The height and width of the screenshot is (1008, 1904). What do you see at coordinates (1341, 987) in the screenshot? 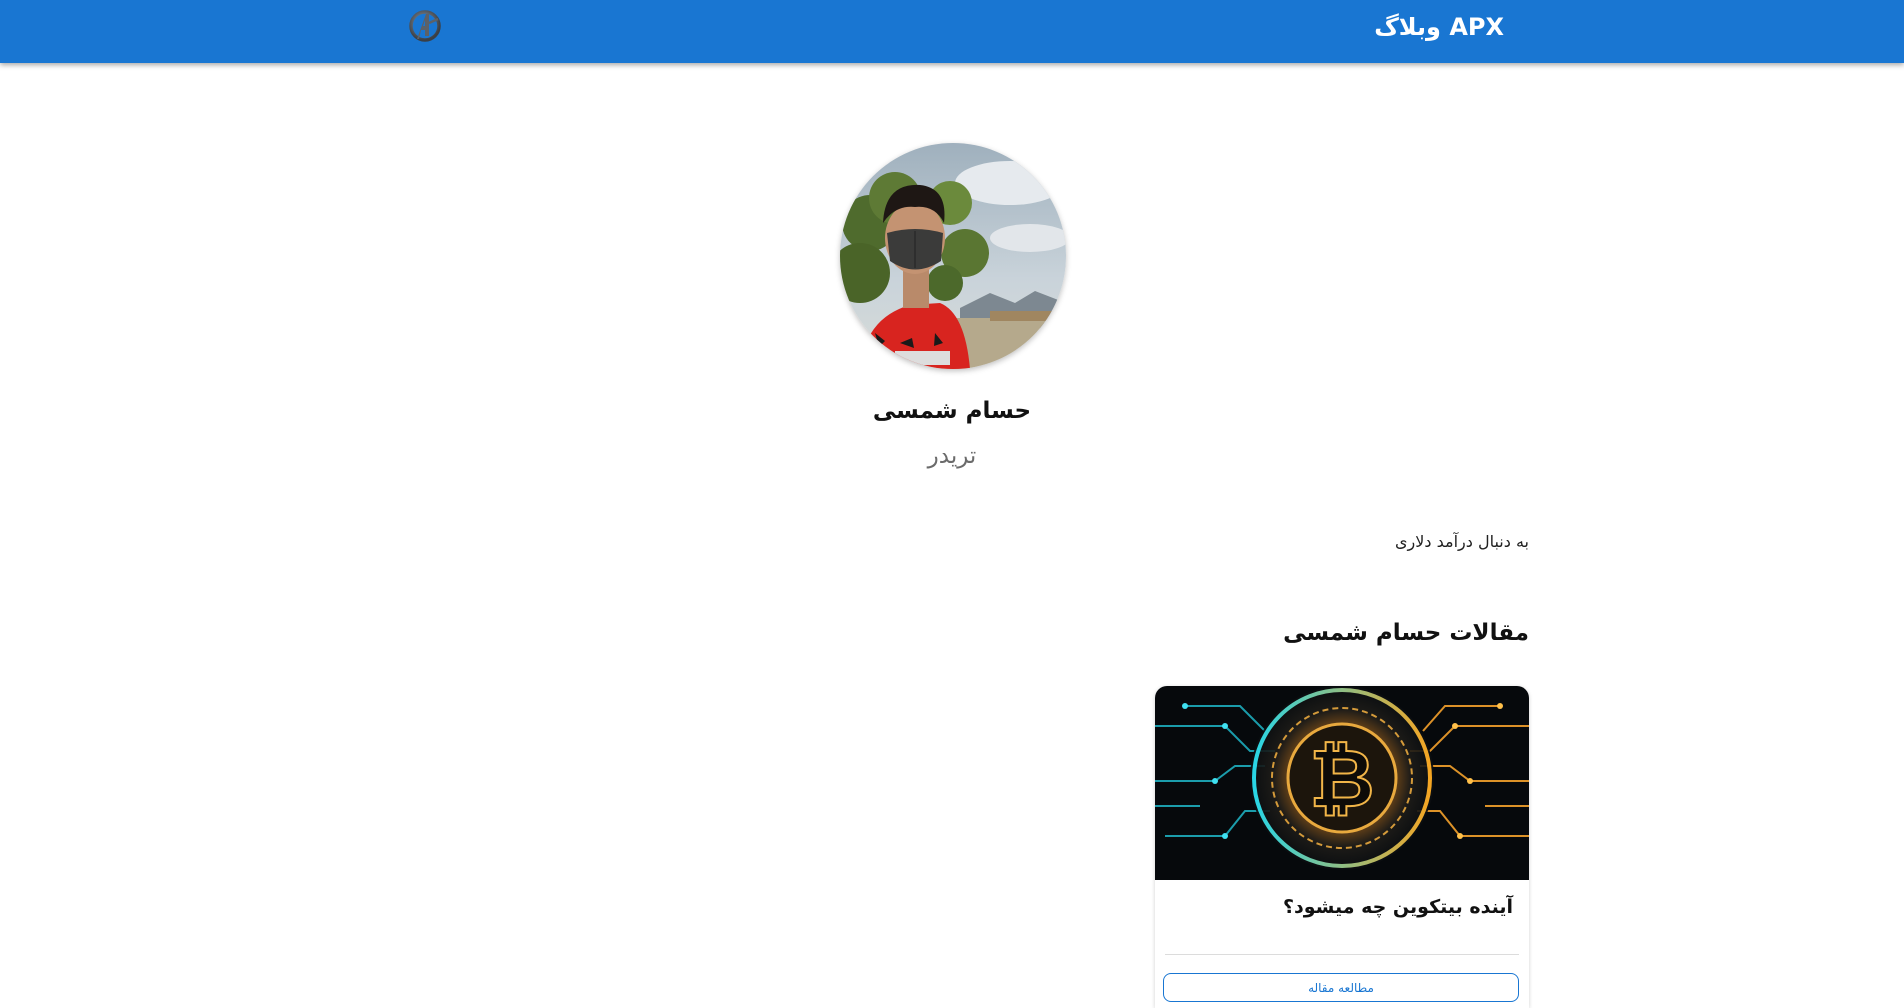
I see `read-article-button: مطالعه مقاله` at bounding box center [1341, 987].